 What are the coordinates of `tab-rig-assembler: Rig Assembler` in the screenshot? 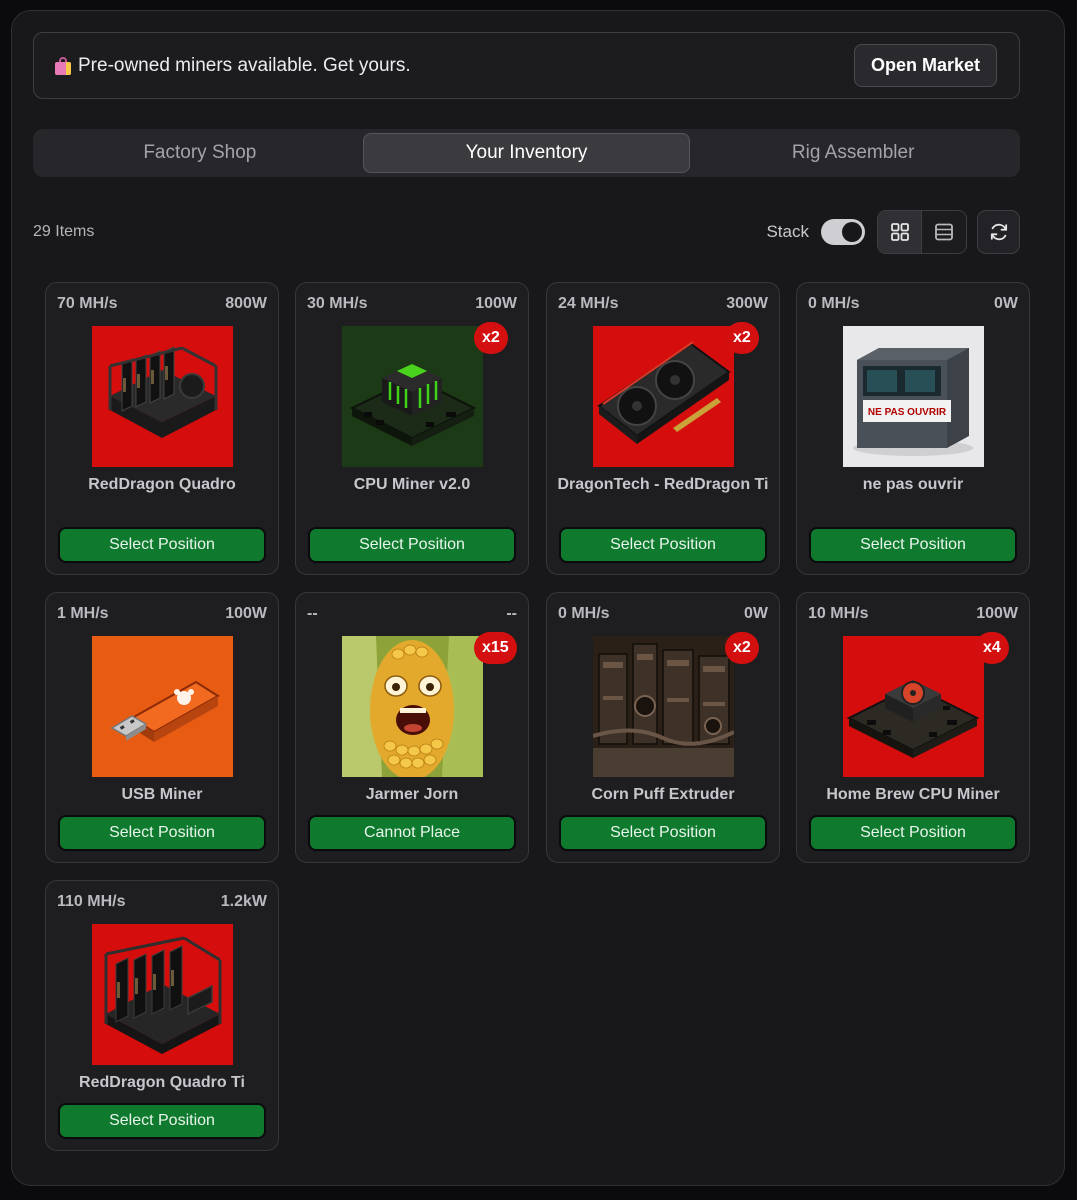 It's located at (853, 153).